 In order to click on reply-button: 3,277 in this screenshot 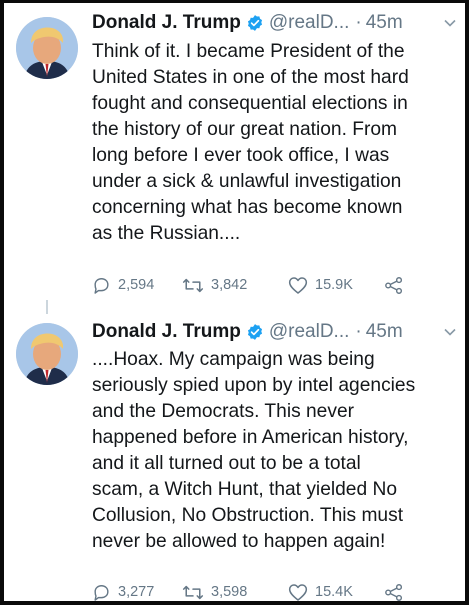, I will do `click(123, 592)`.